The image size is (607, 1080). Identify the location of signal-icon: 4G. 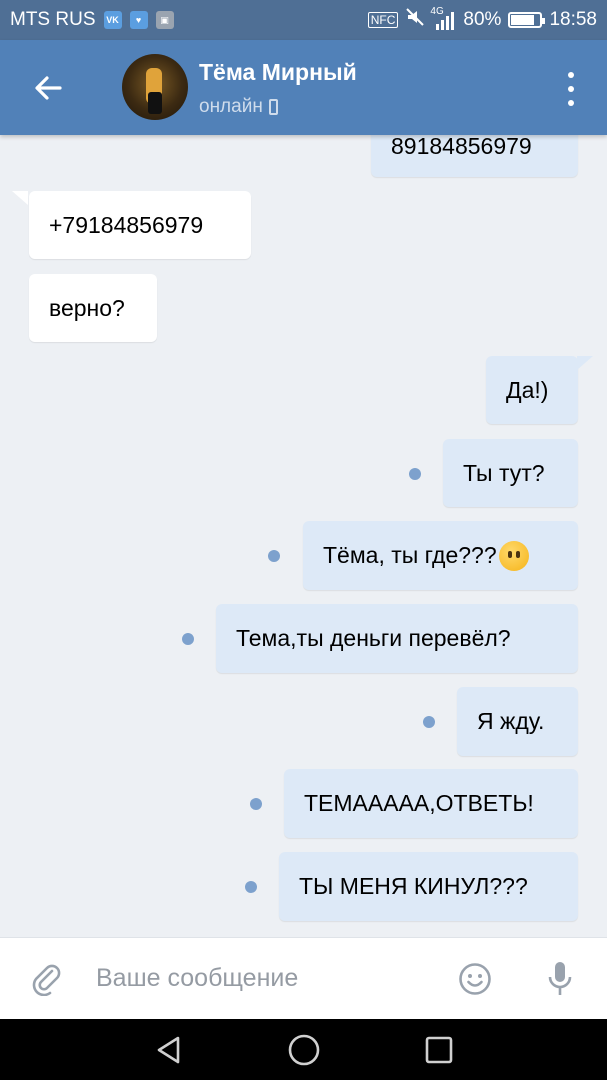
(443, 18).